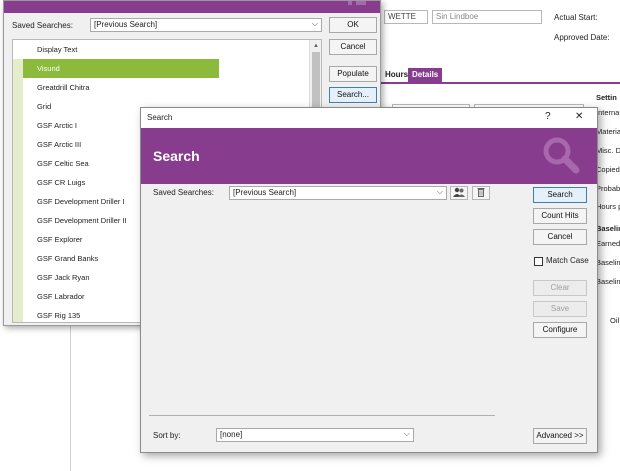  I want to click on clear-button: Clear, so click(560, 288).